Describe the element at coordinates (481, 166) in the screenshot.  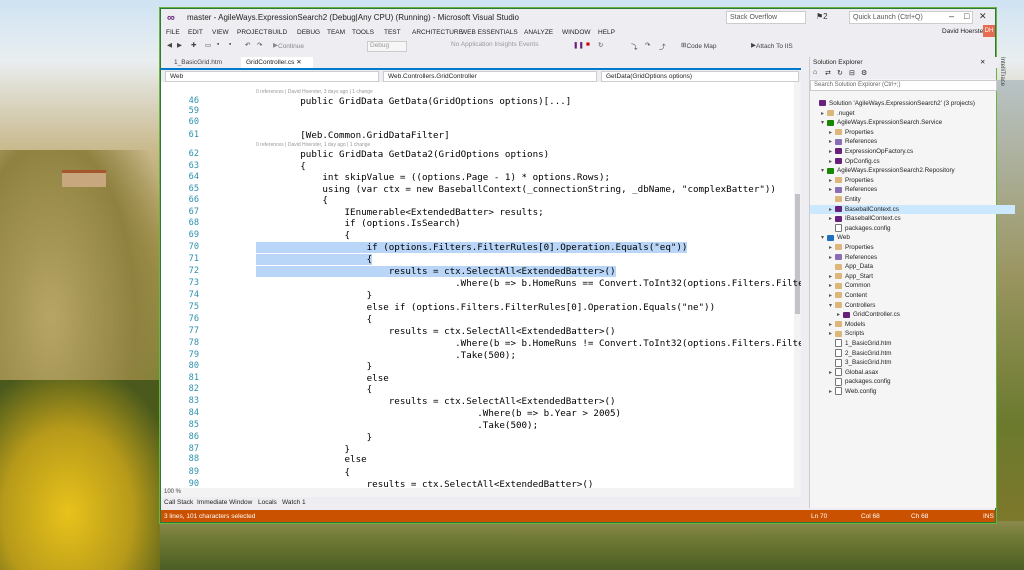
I see `code-line: 63 {` at that location.